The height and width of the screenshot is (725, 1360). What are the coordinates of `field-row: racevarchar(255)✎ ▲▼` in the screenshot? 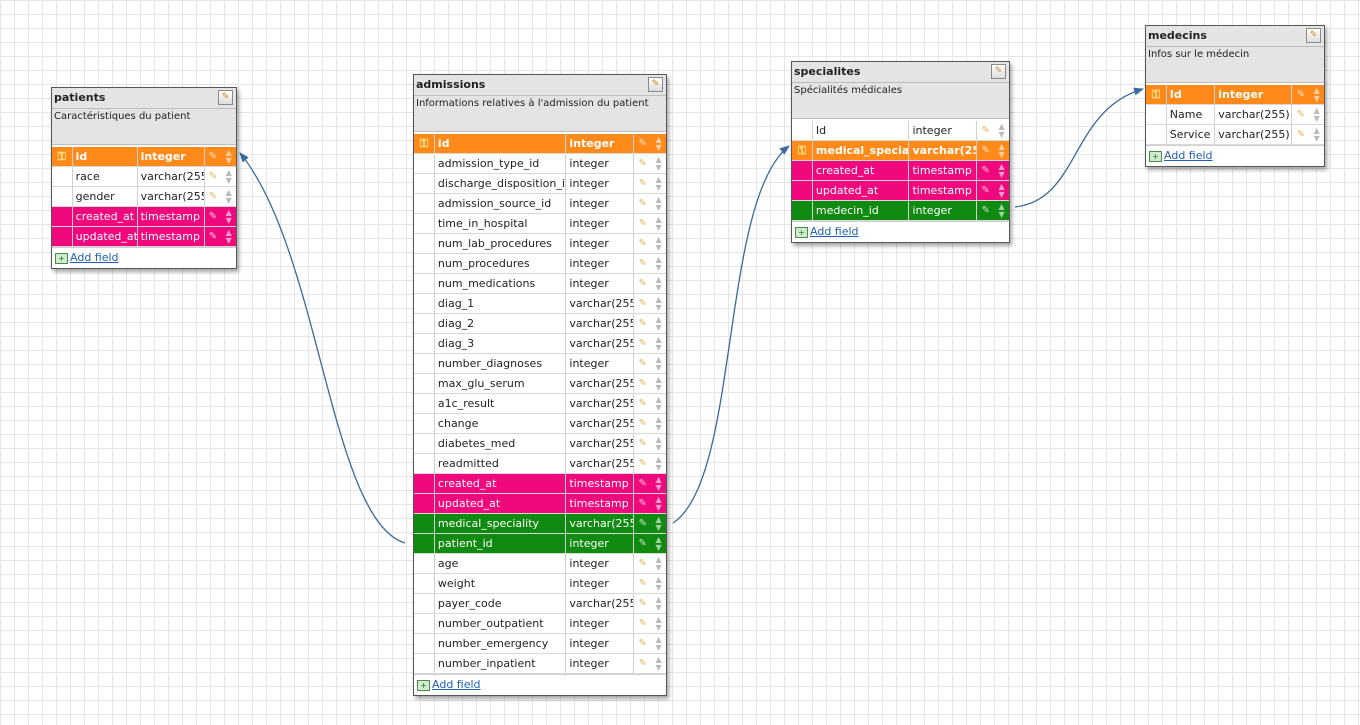 It's located at (144, 177).